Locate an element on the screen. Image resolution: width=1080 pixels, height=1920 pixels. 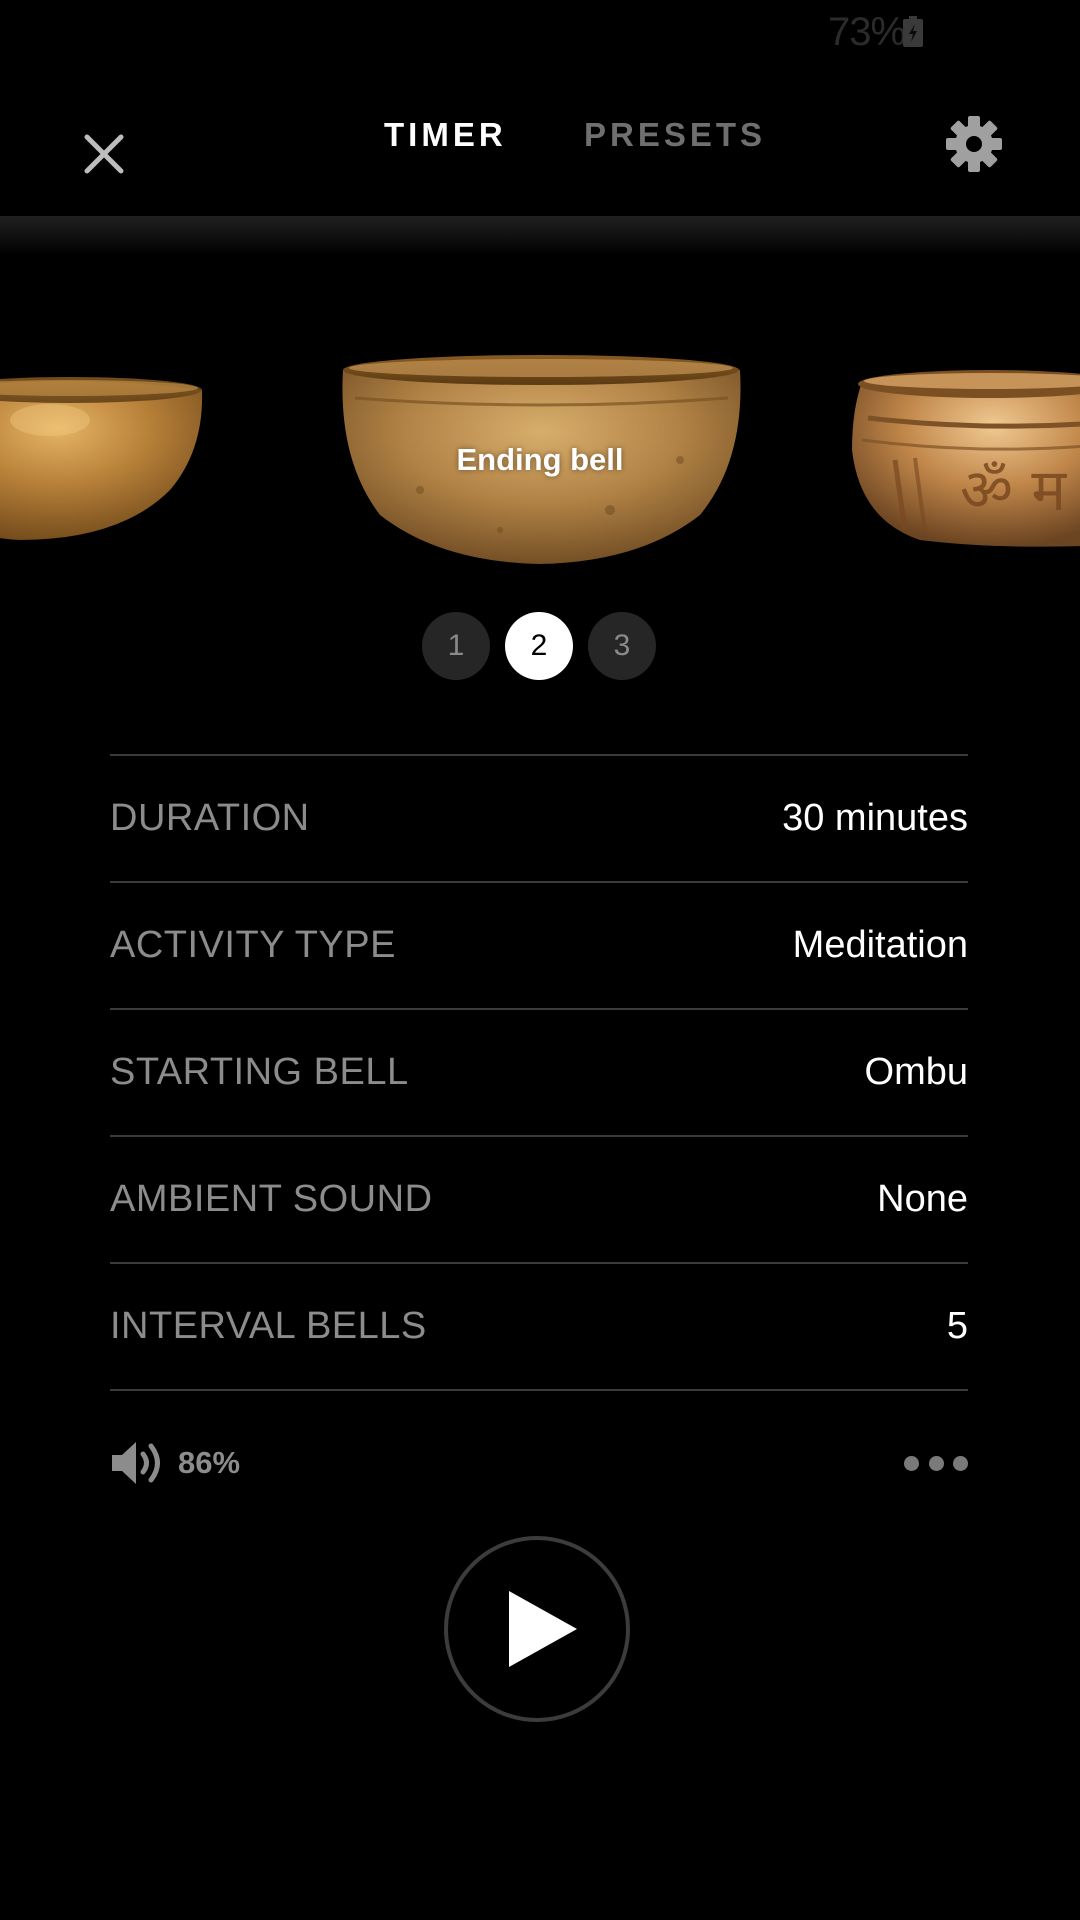
bowl-left is located at coordinates (101, 458).